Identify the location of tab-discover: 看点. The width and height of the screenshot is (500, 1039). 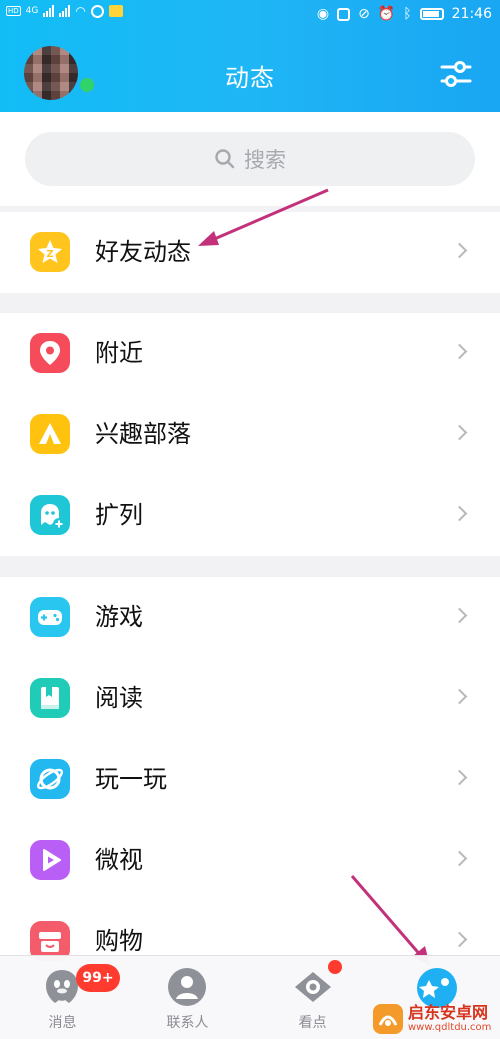
(312, 997).